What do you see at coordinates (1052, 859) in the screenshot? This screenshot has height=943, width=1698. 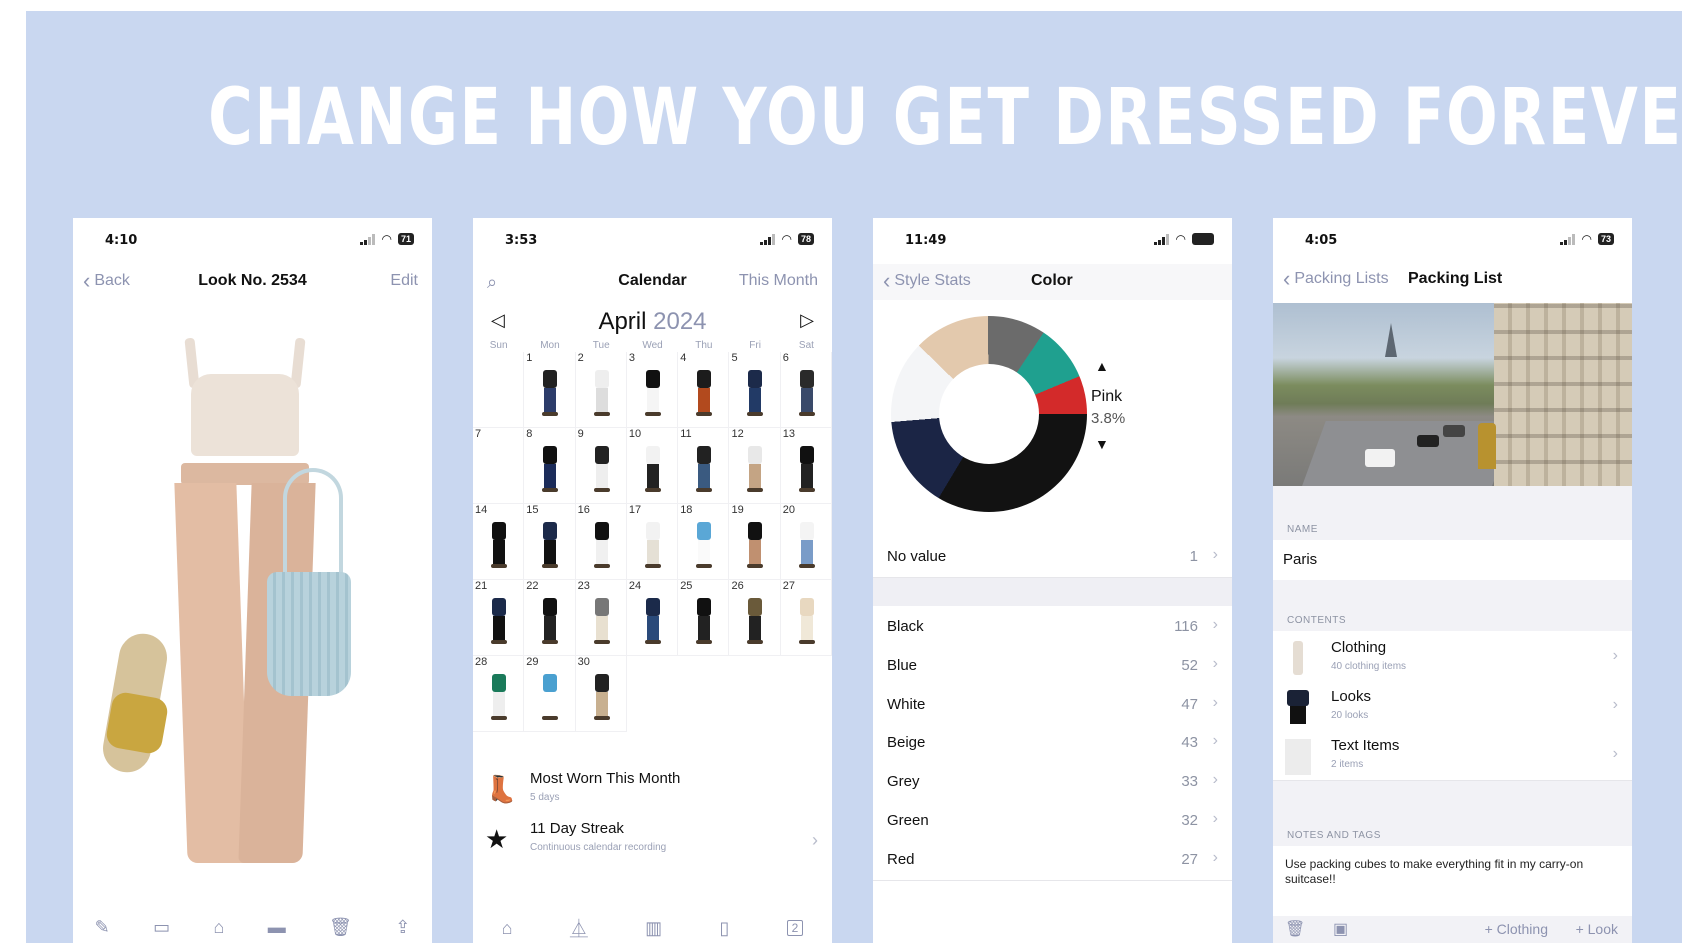 I see `color-row: Red 27 ›` at bounding box center [1052, 859].